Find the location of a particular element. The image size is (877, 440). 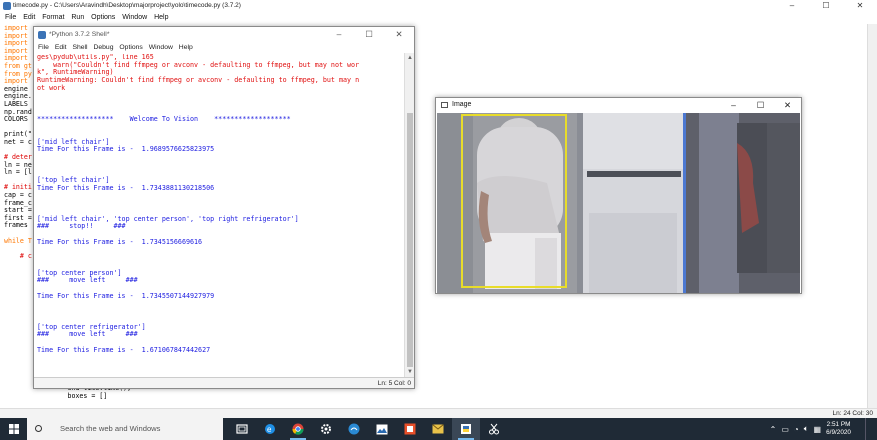

python-file-icon is located at coordinates (7, 6).